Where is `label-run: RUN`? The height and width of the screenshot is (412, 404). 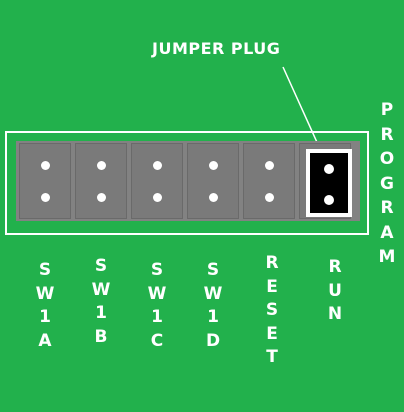
label-run: RUN is located at coordinates (335, 291).